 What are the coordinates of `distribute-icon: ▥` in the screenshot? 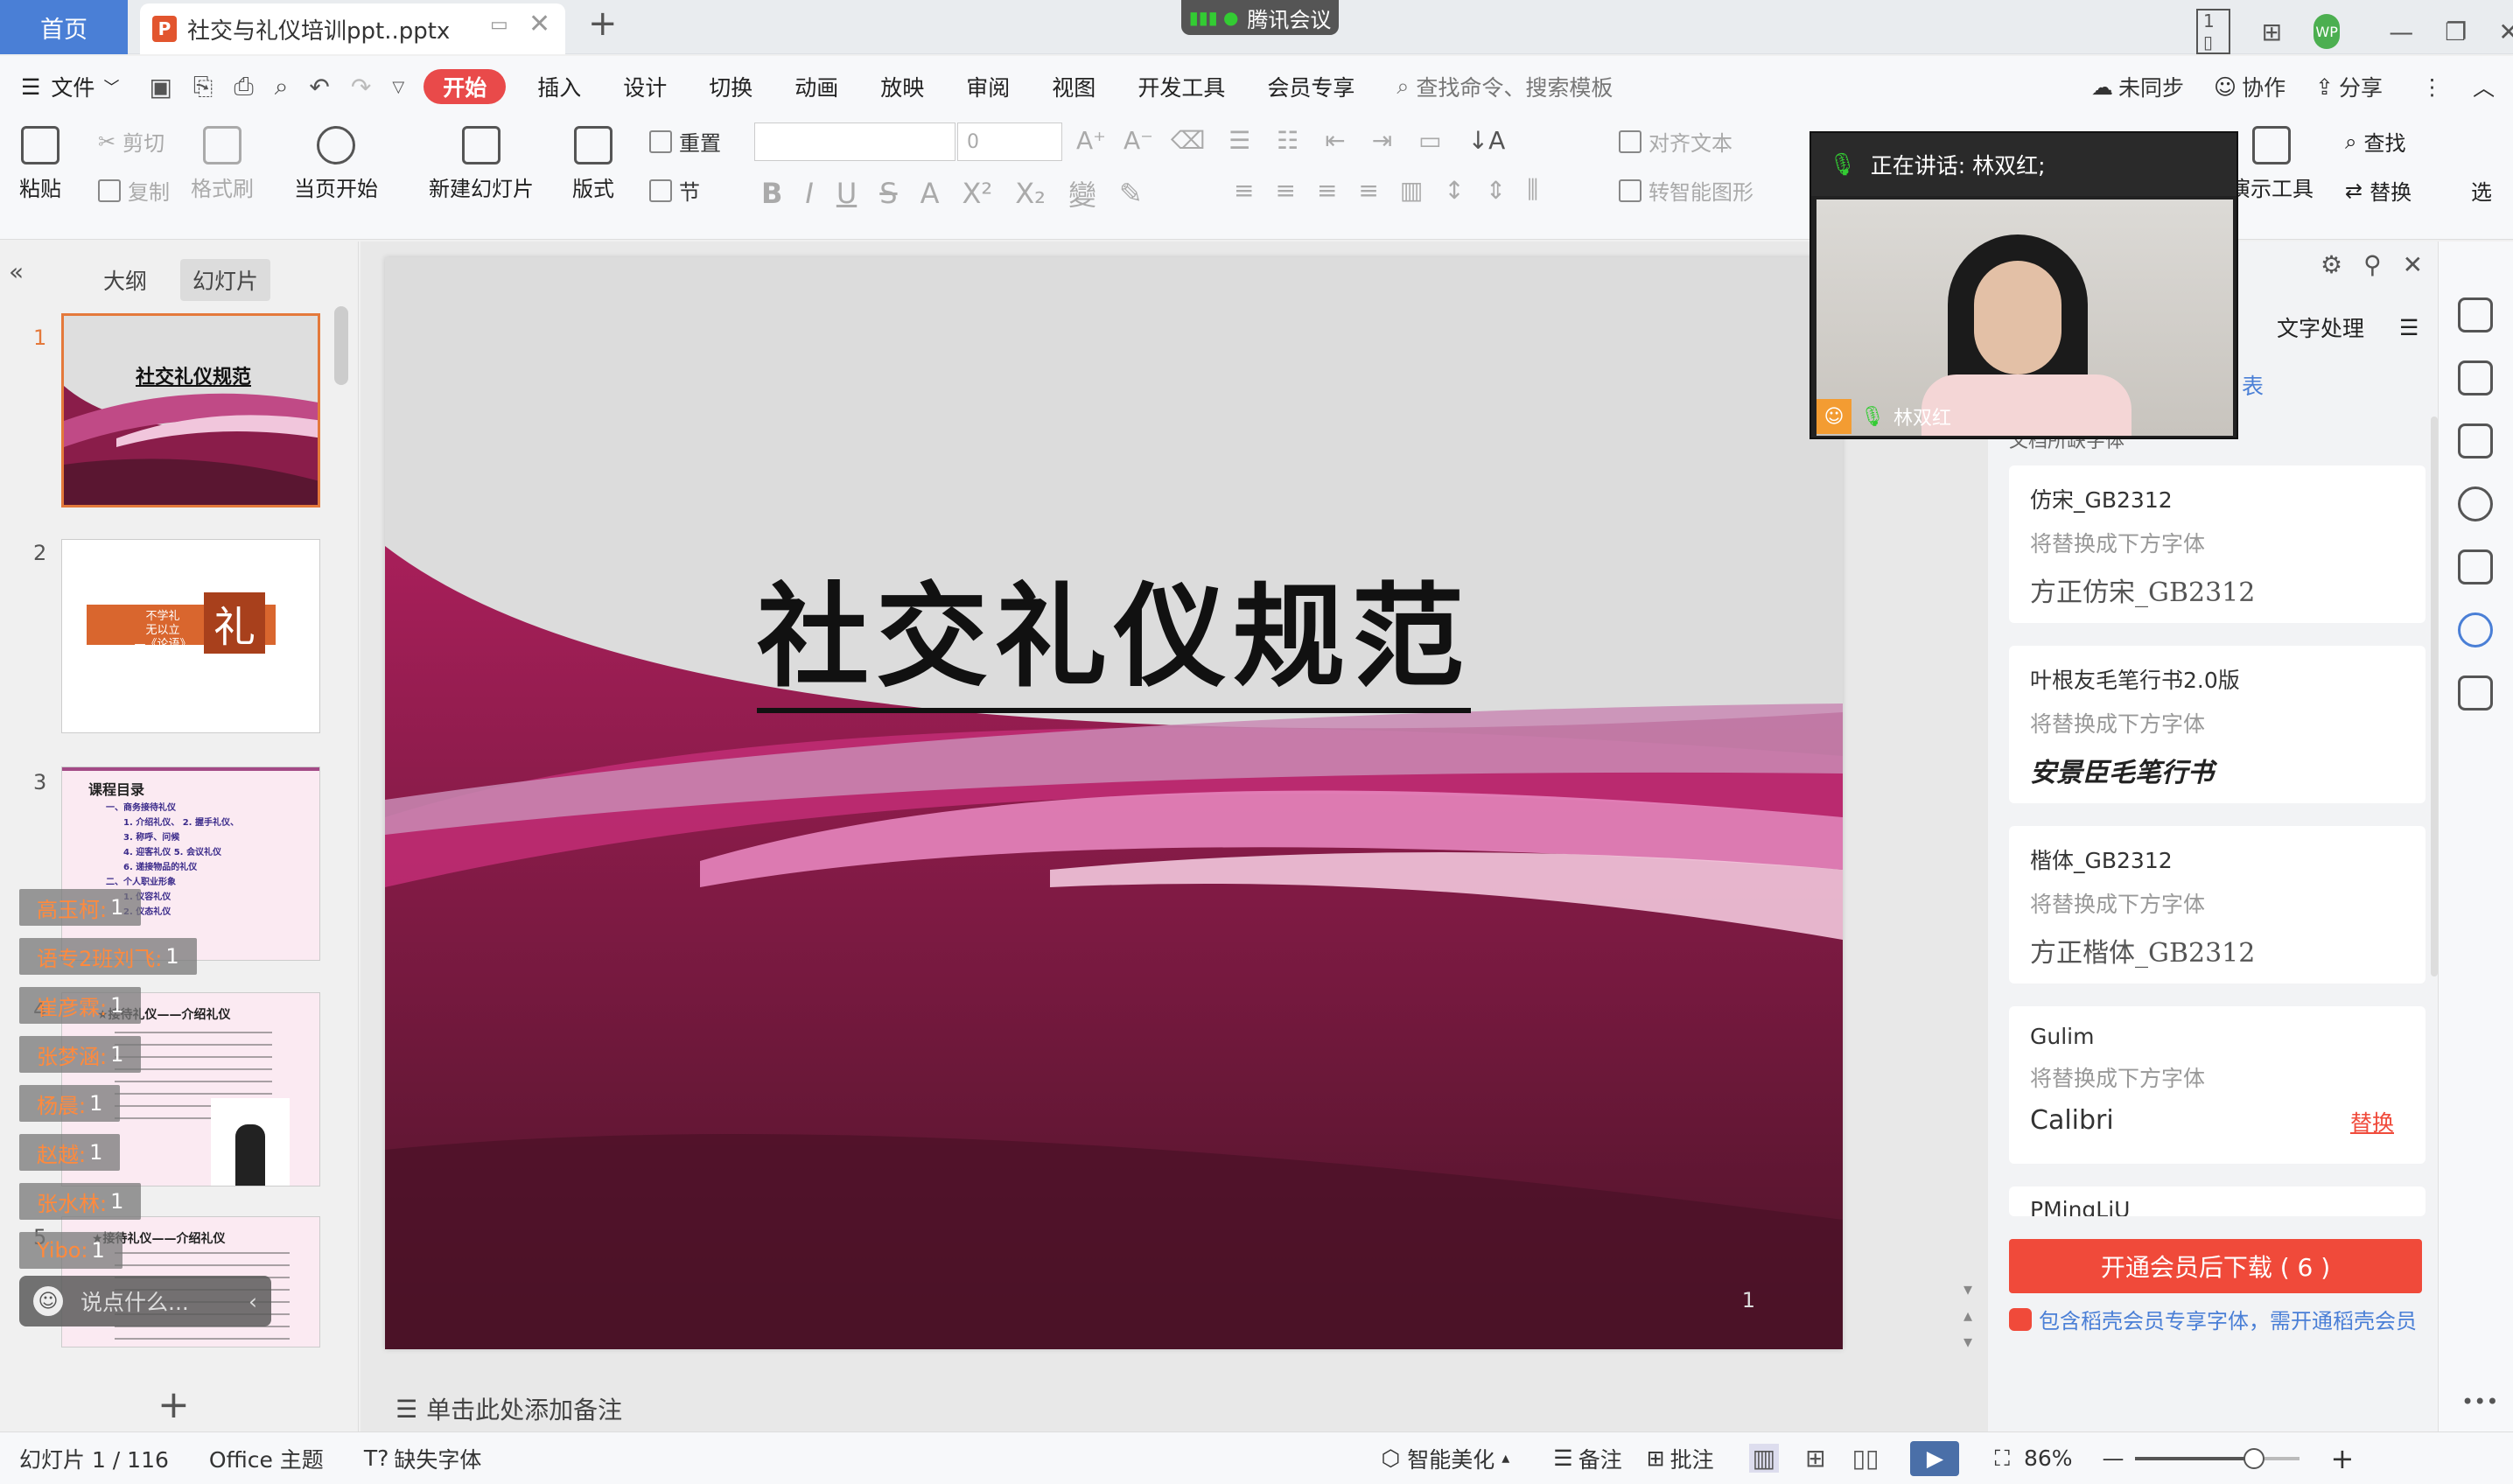 It's located at (1411, 190).